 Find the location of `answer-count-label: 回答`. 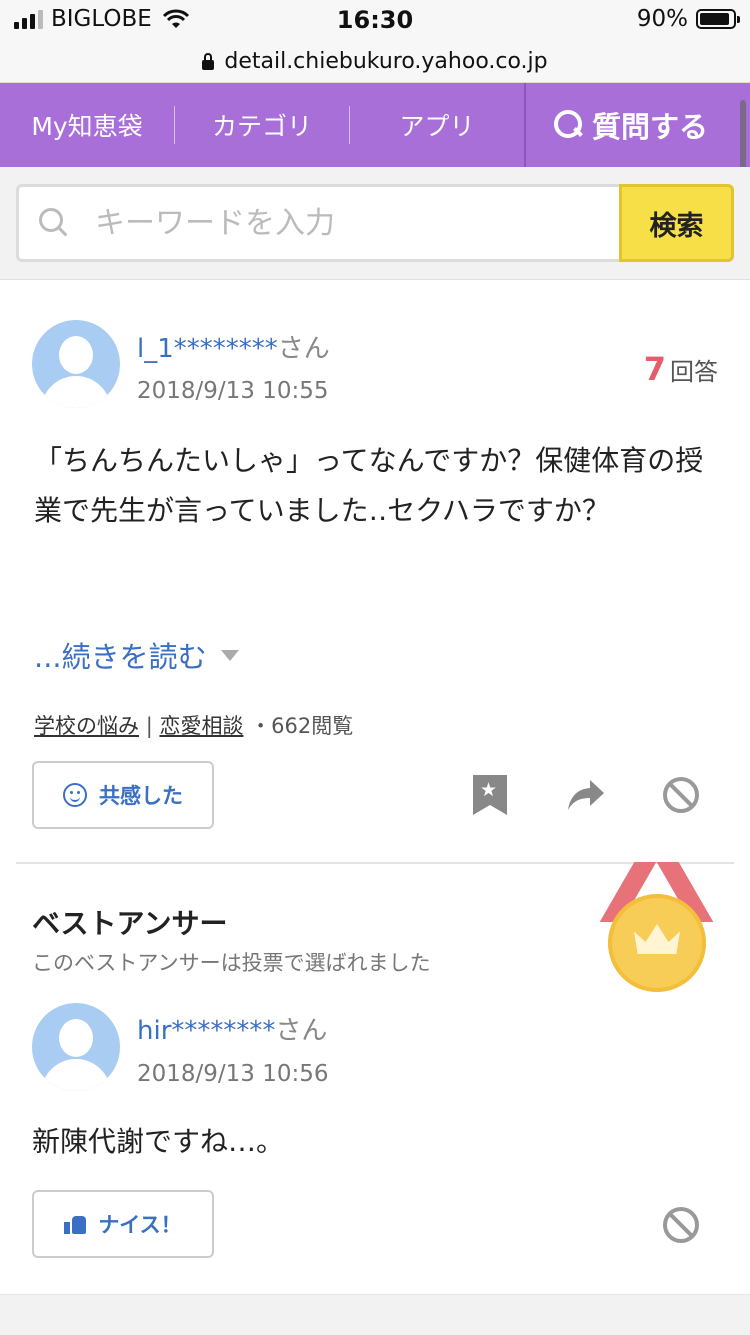

answer-count-label: 回答 is located at coordinates (694, 372).